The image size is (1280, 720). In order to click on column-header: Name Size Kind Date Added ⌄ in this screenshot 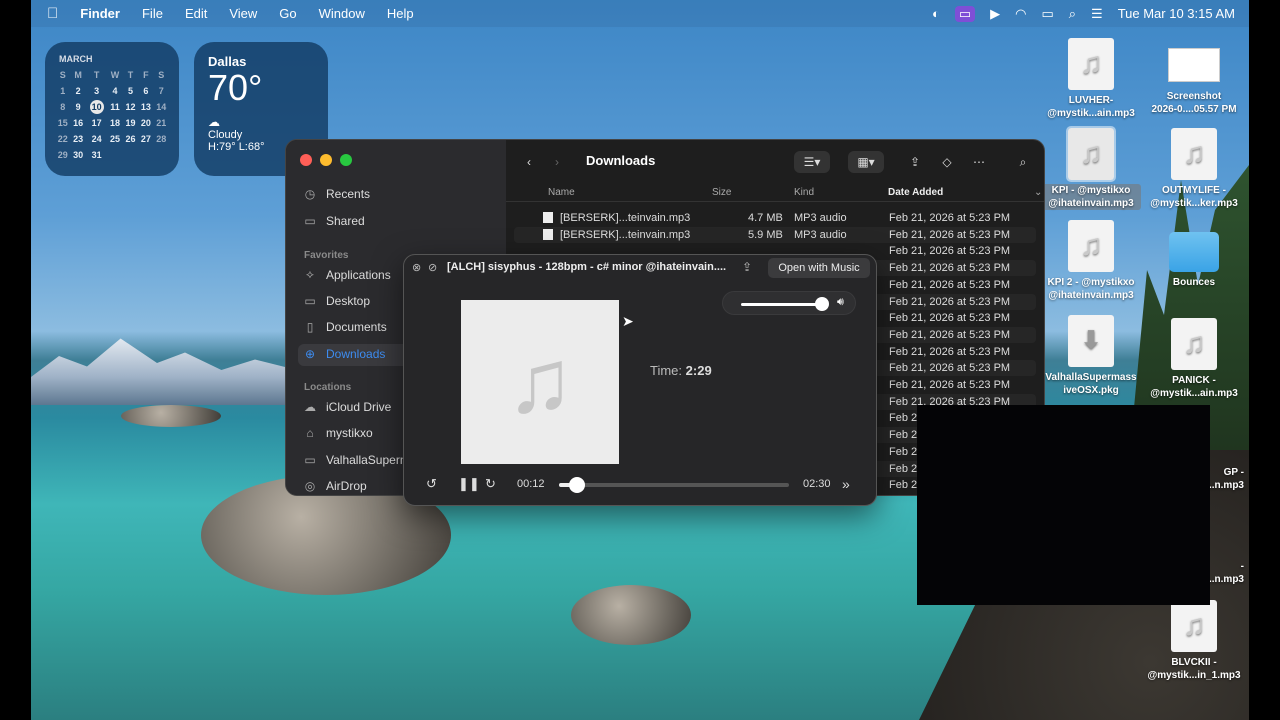, I will do `click(775, 193)`.